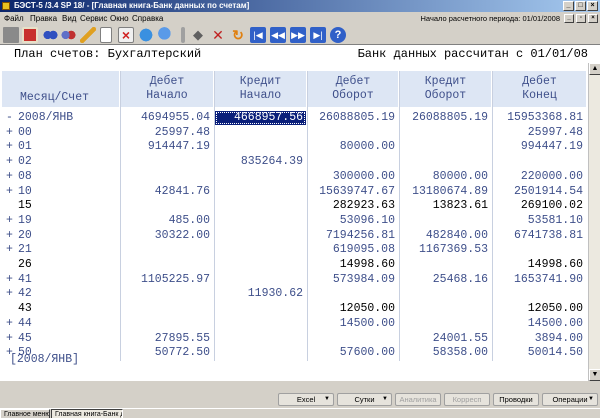 This screenshot has width=600, height=418. Describe the element at coordinates (60, 89) in the screenshot. I see `column-header-account: Месяц/Счет` at that location.